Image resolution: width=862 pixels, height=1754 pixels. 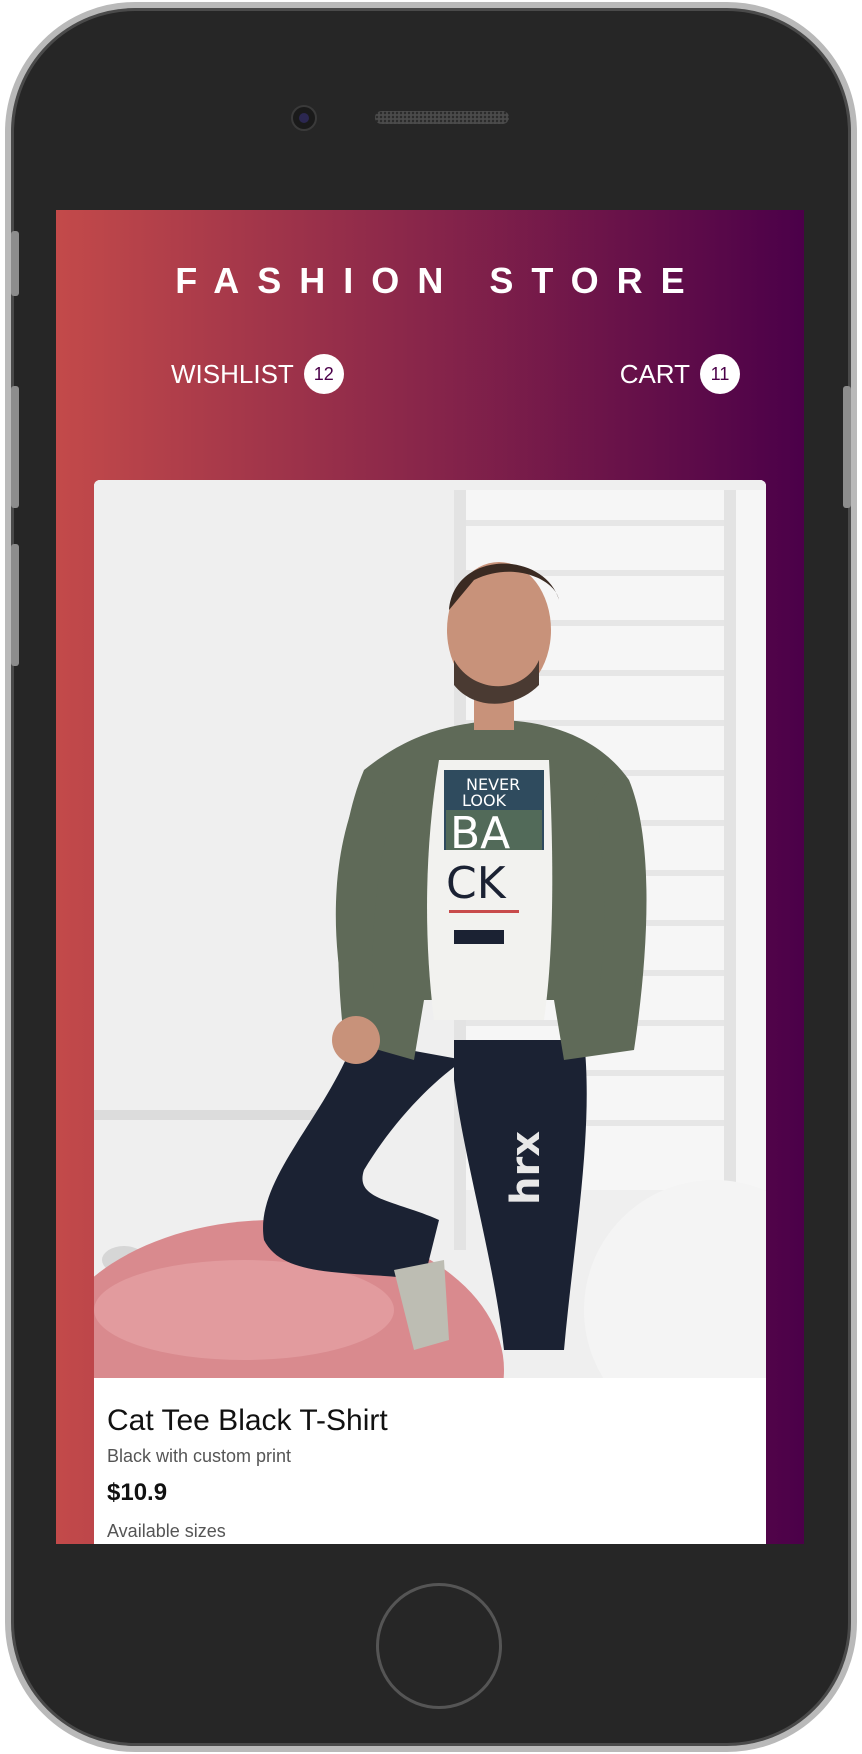 What do you see at coordinates (166, 1531) in the screenshot?
I see `sizes-label: Available sizes` at bounding box center [166, 1531].